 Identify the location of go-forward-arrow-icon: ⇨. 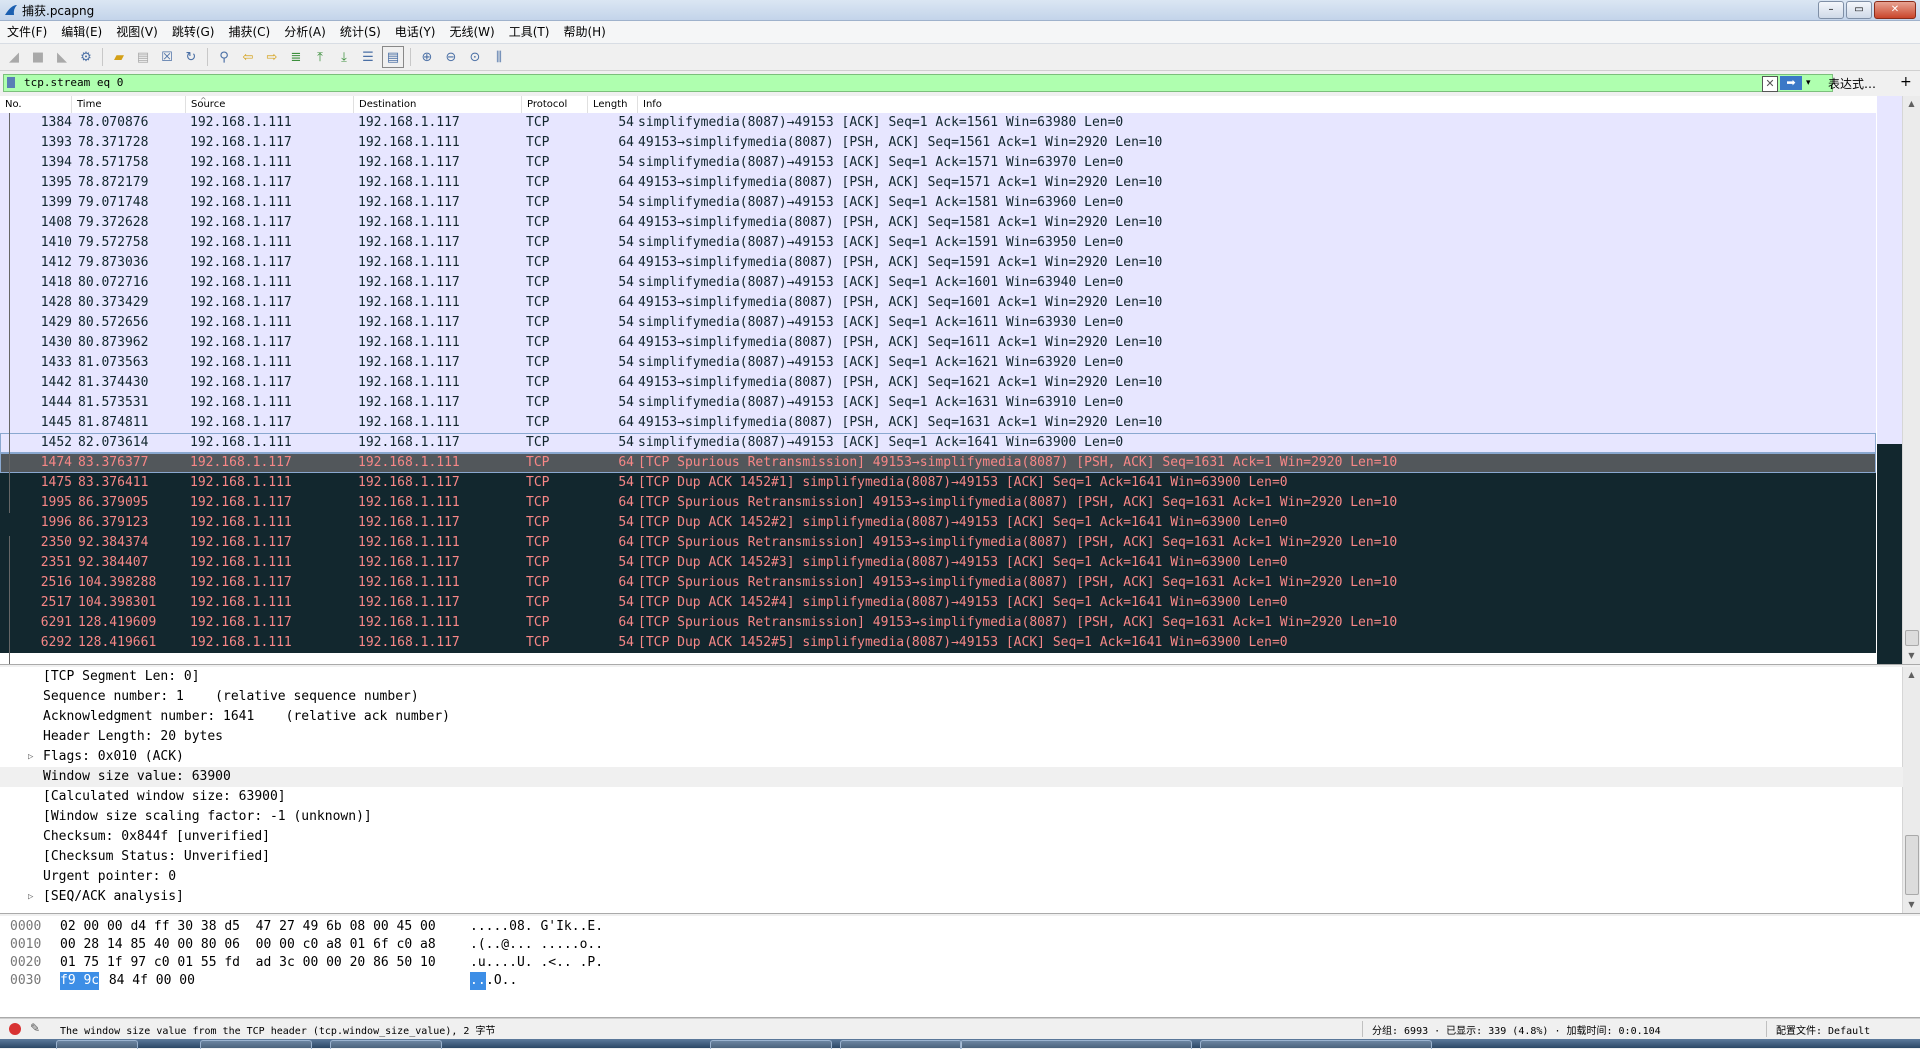
(272, 57).